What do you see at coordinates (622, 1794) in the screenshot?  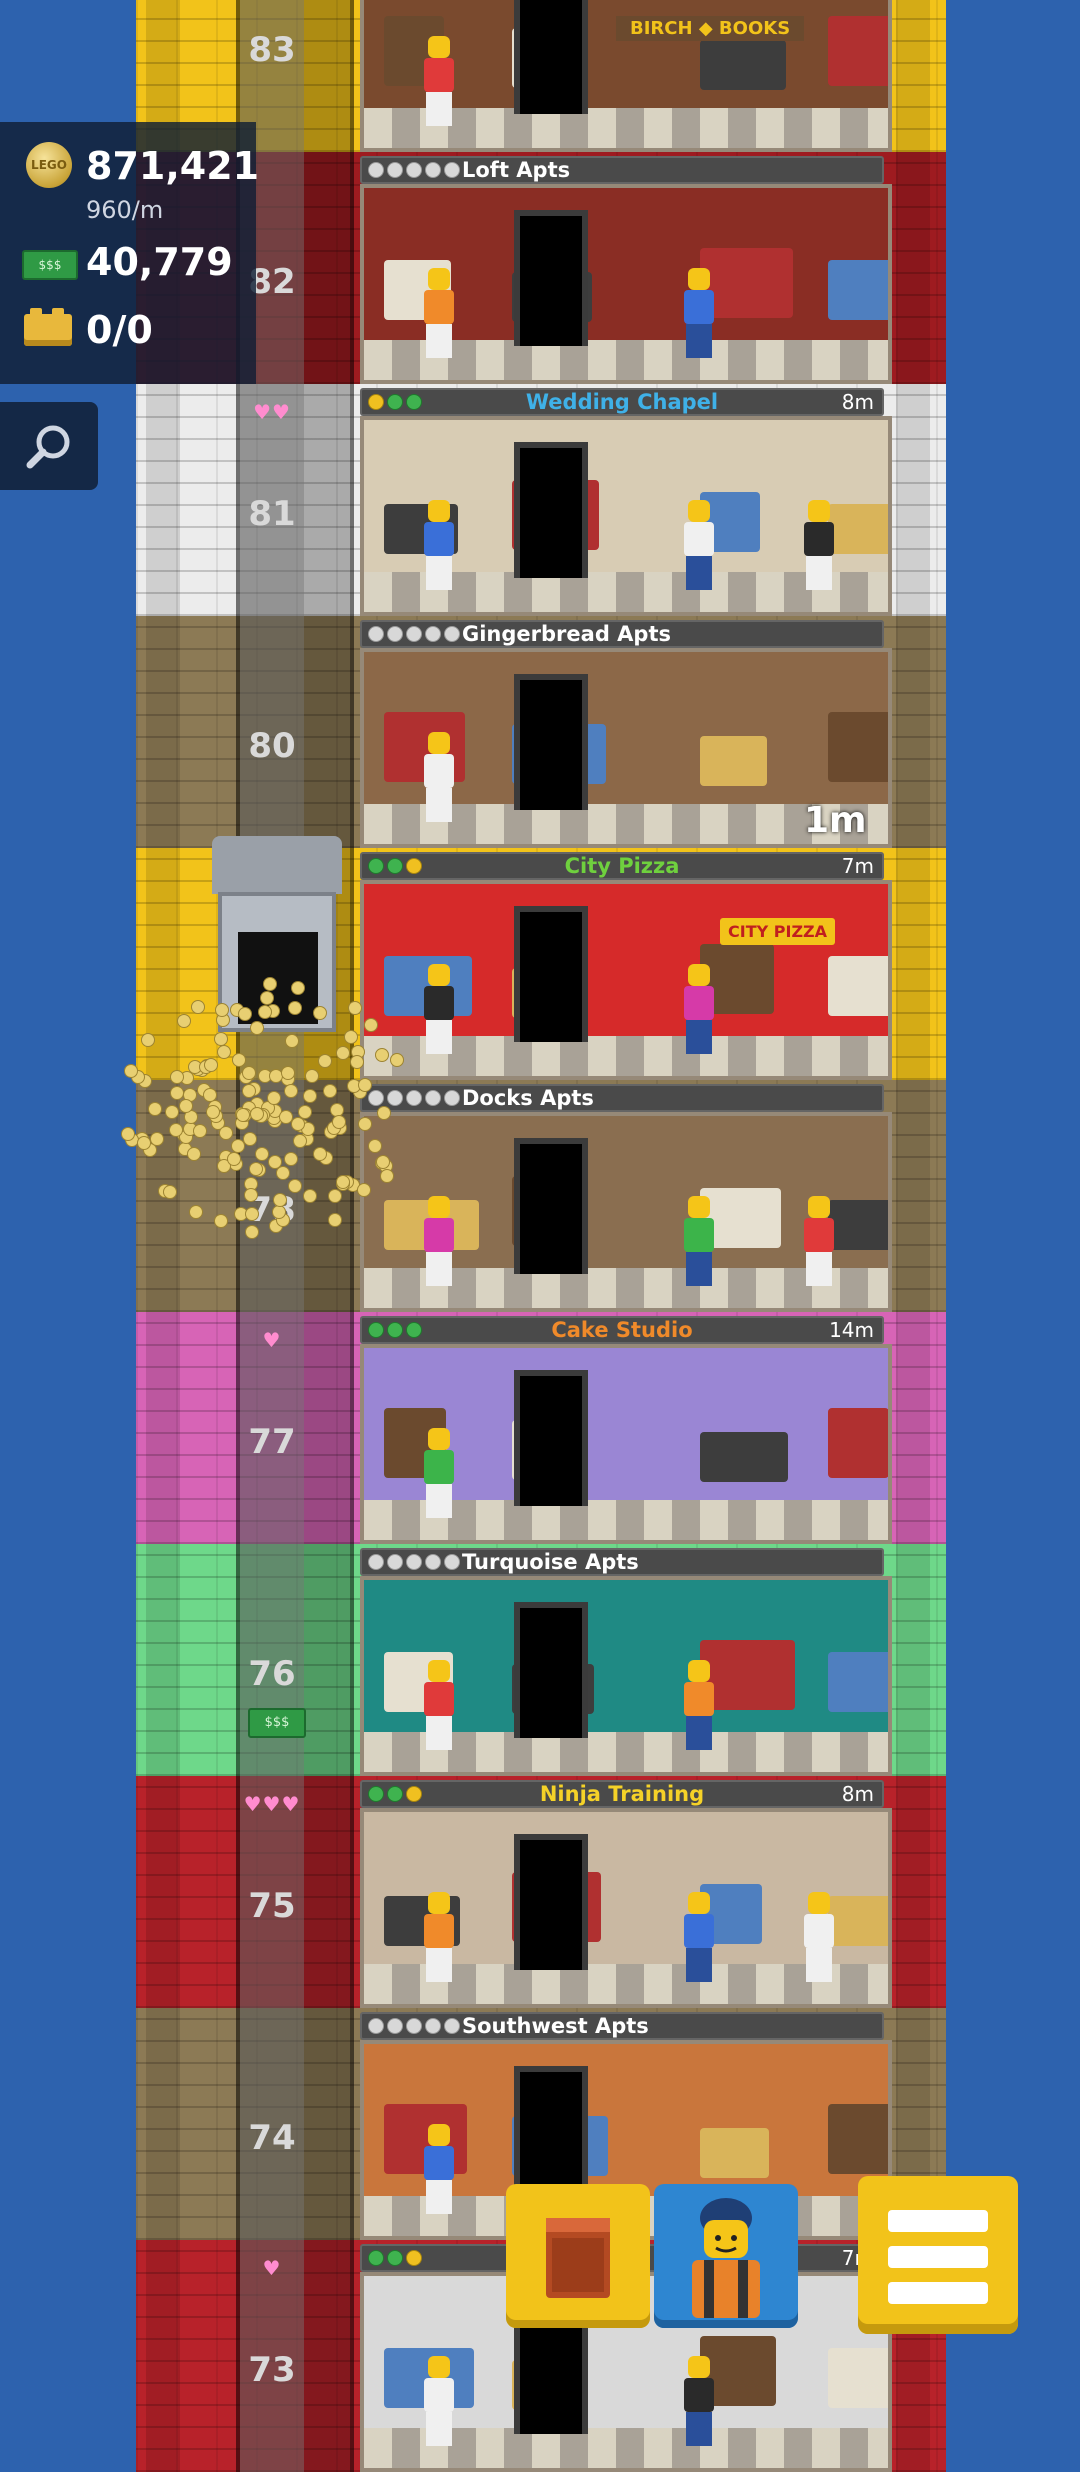 I see `floor-nameplate: Ninja Training 8m` at bounding box center [622, 1794].